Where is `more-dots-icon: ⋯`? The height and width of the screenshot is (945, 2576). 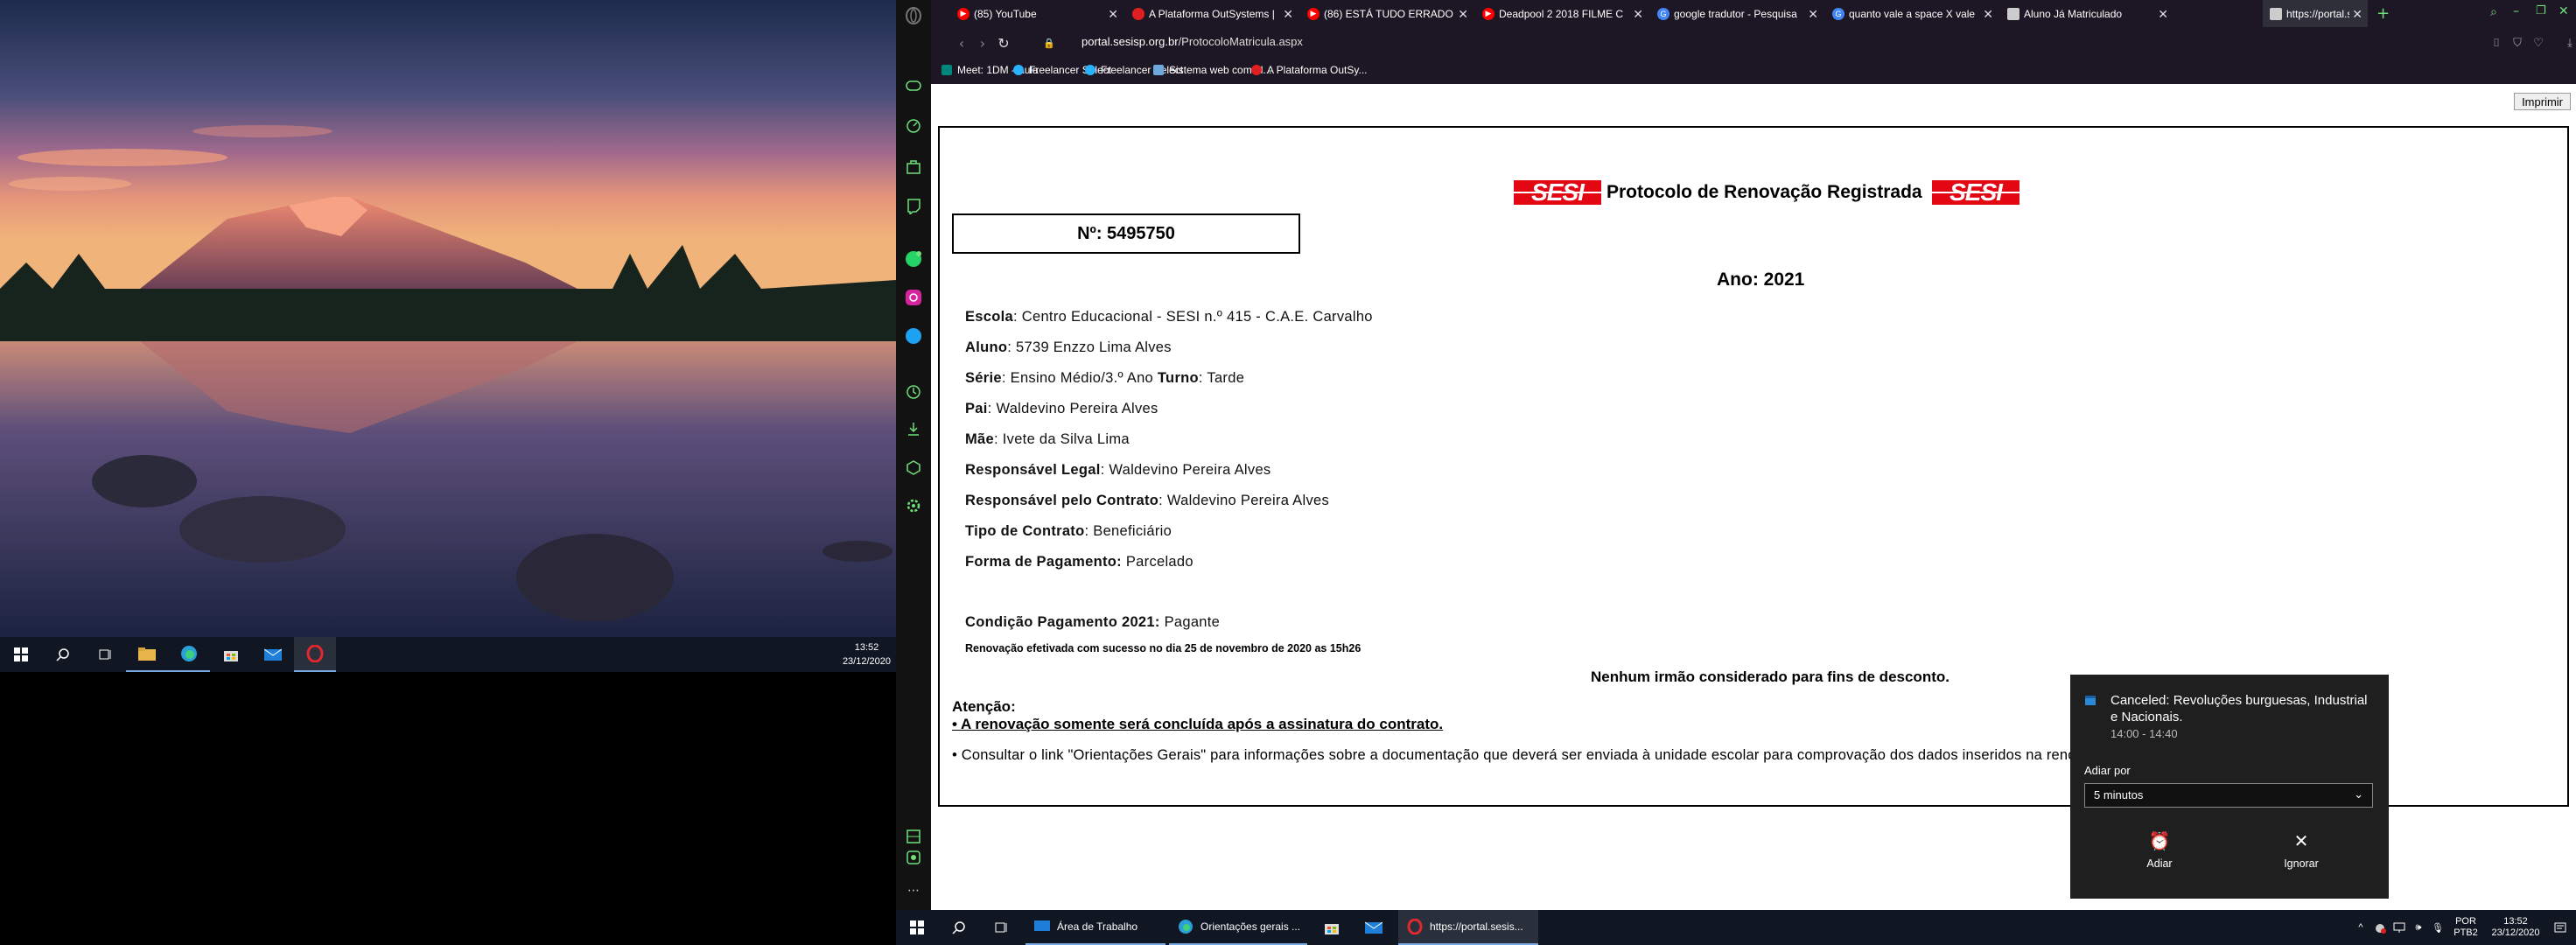 more-dots-icon: ⋯ is located at coordinates (913, 891).